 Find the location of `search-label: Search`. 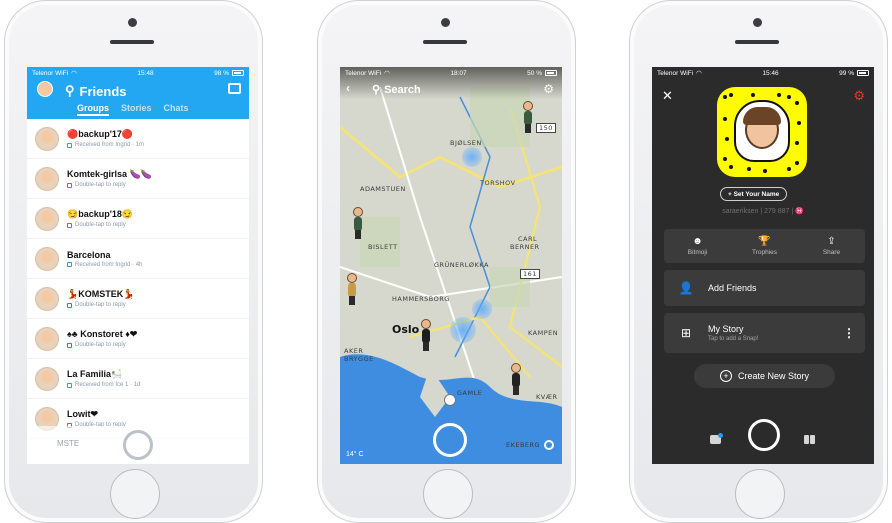

search-label: Search is located at coordinates (402, 89).